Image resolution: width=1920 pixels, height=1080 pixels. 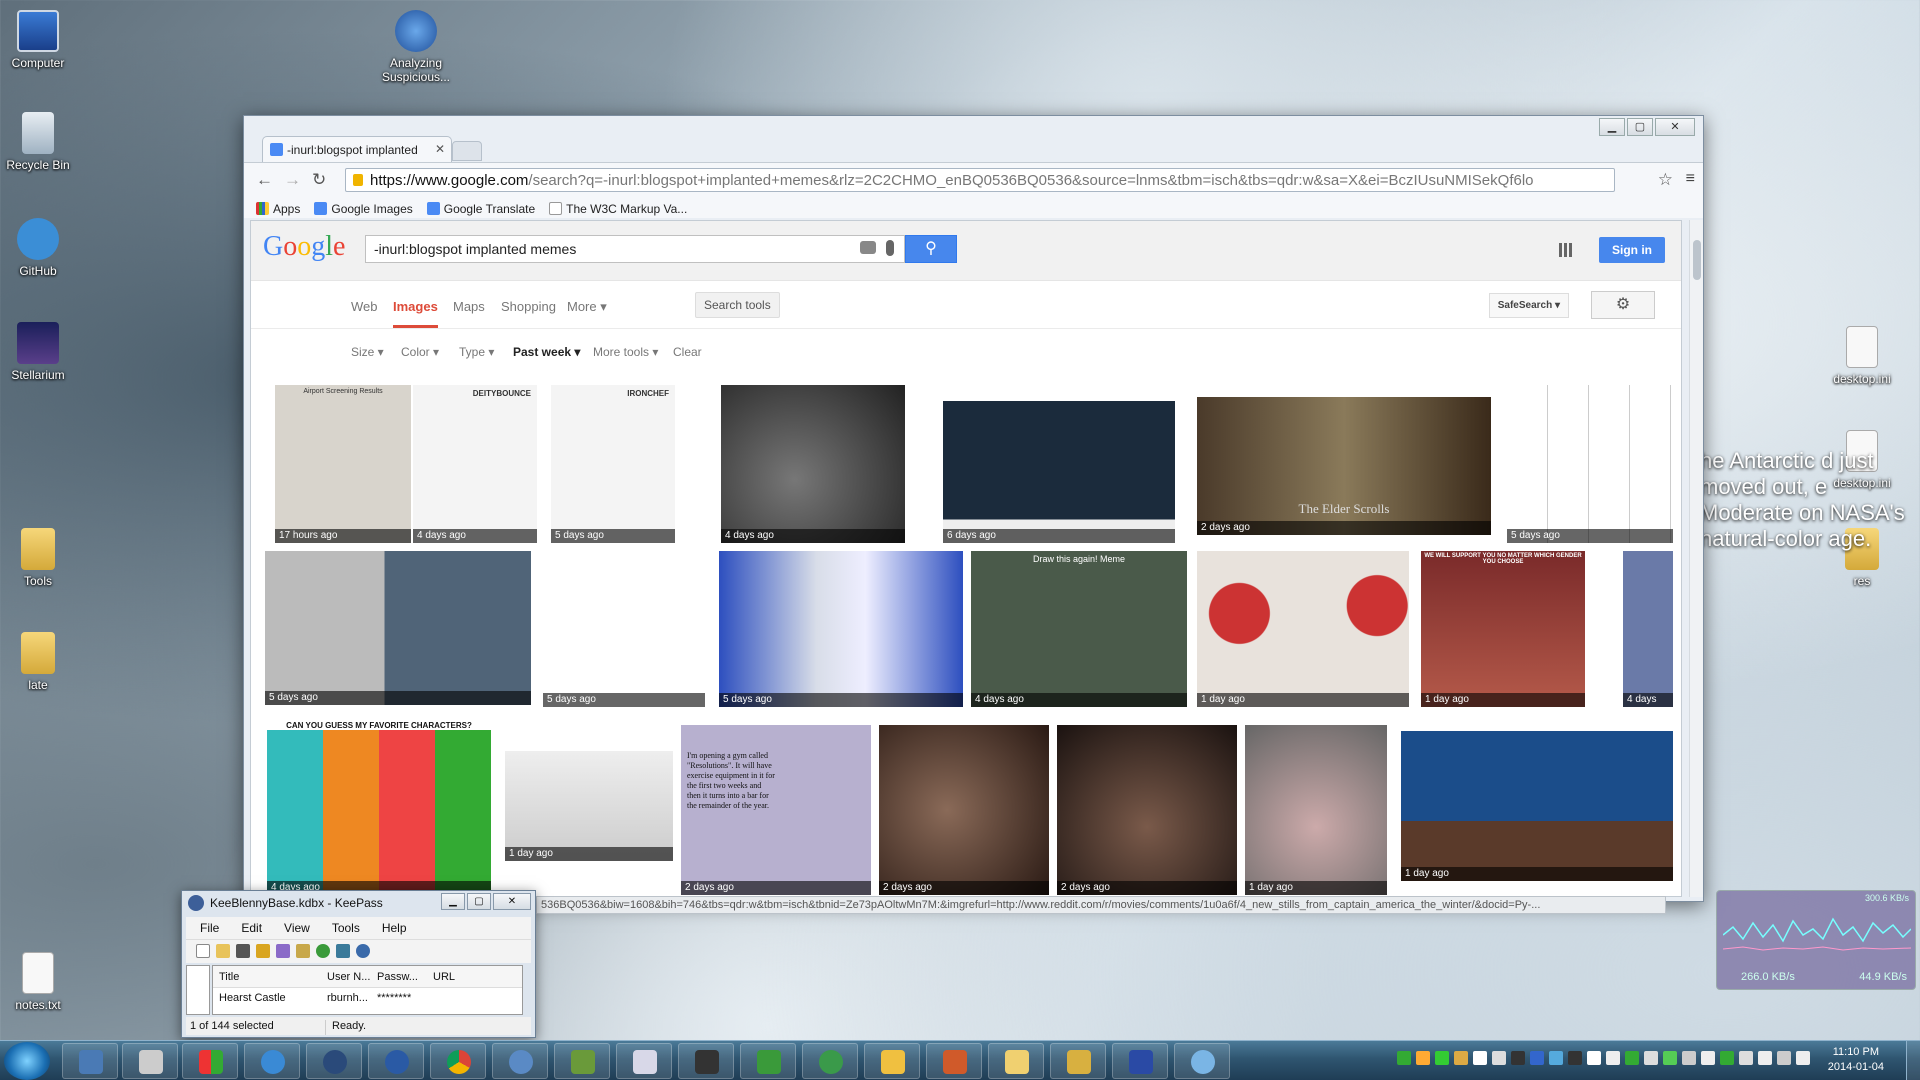 What do you see at coordinates (343, 951) in the screenshot?
I see `lock-icon` at bounding box center [343, 951].